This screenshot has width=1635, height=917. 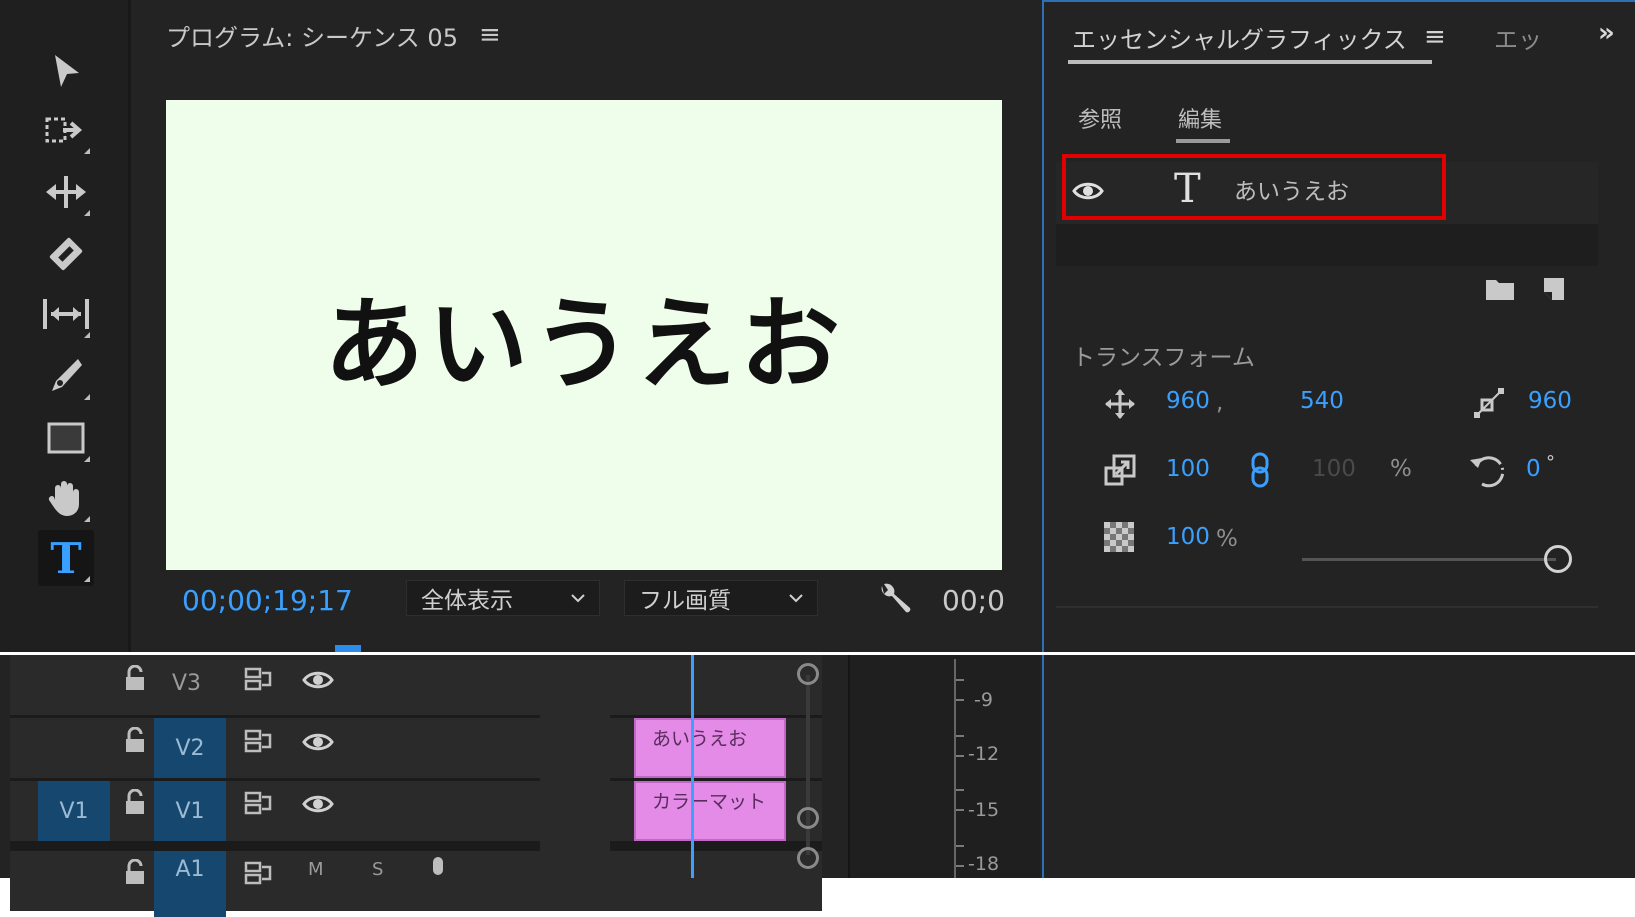 I want to click on scrollbar-handle-top, so click(x=808, y=674).